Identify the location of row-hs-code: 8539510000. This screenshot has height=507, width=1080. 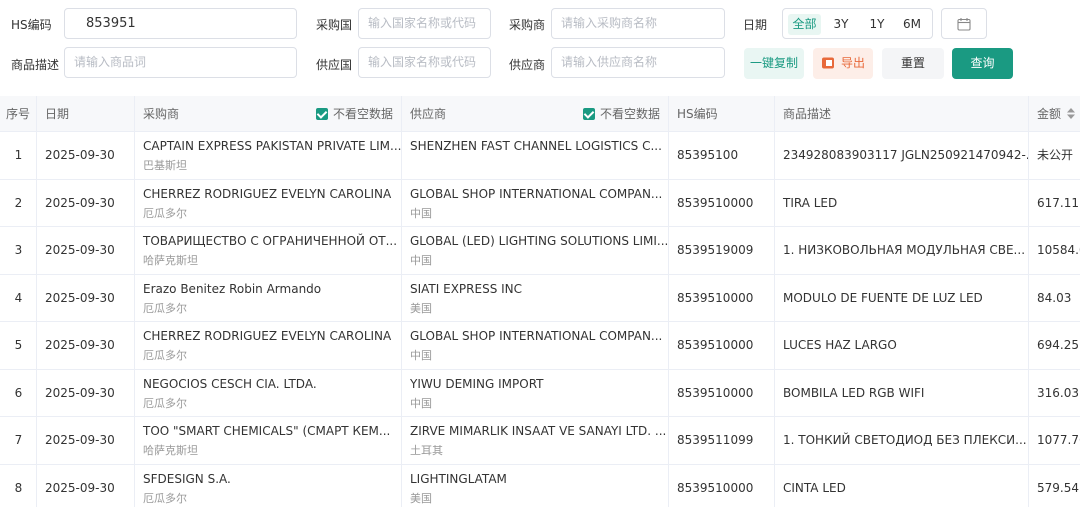
(715, 345).